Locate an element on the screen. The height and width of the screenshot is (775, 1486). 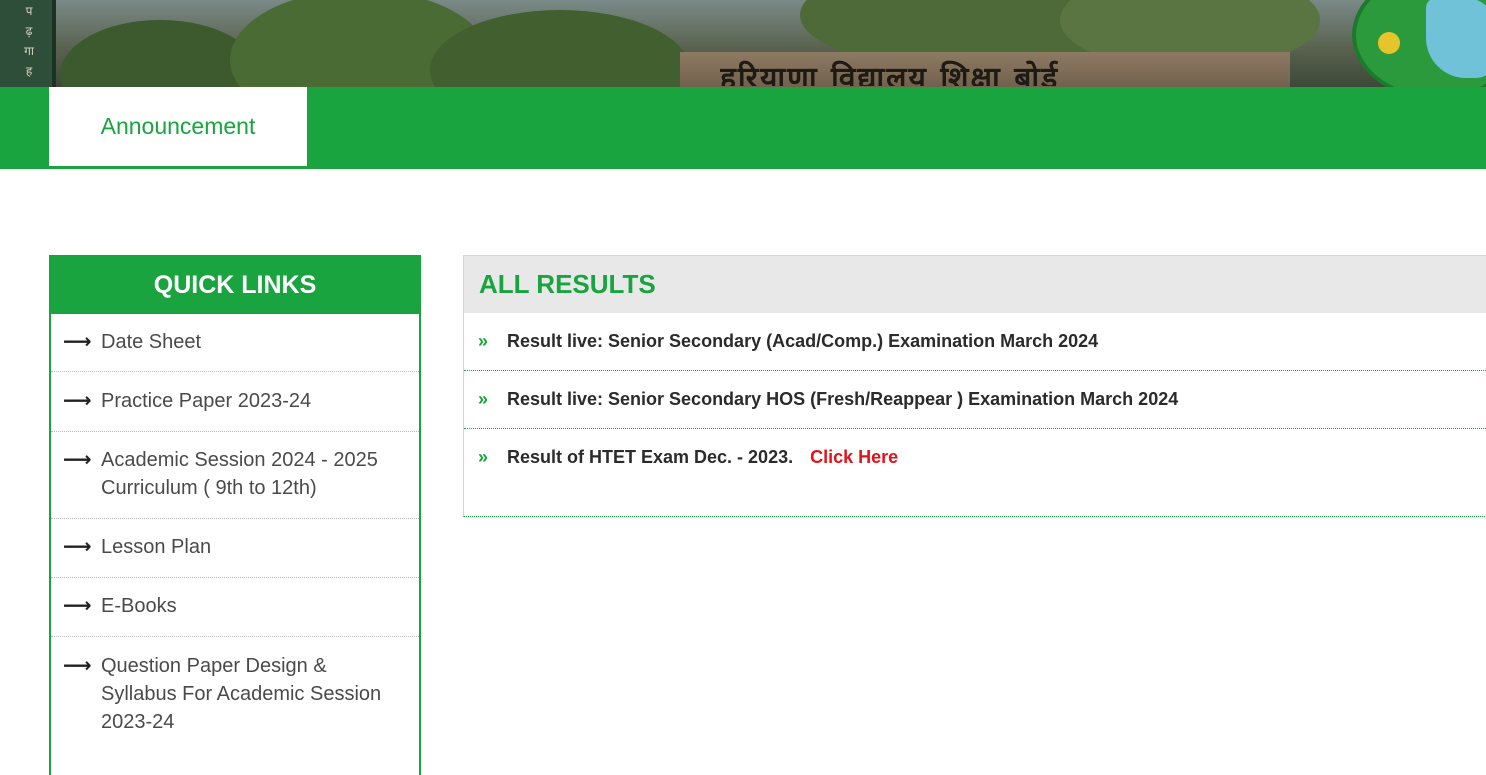
quick-link-label-line: Question Paper Design & is located at coordinates (214, 666).